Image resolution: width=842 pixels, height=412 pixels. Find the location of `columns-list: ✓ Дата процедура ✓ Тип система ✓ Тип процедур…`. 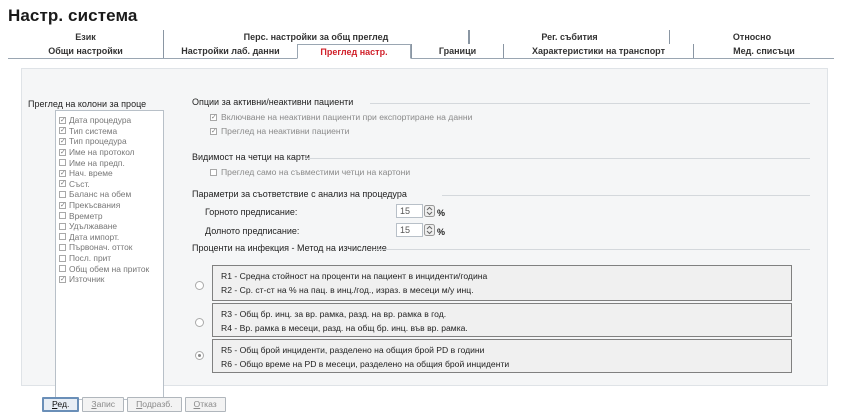

columns-list: ✓ Дата процедура ✓ Тип система ✓ Тип процедур… is located at coordinates (109, 255).